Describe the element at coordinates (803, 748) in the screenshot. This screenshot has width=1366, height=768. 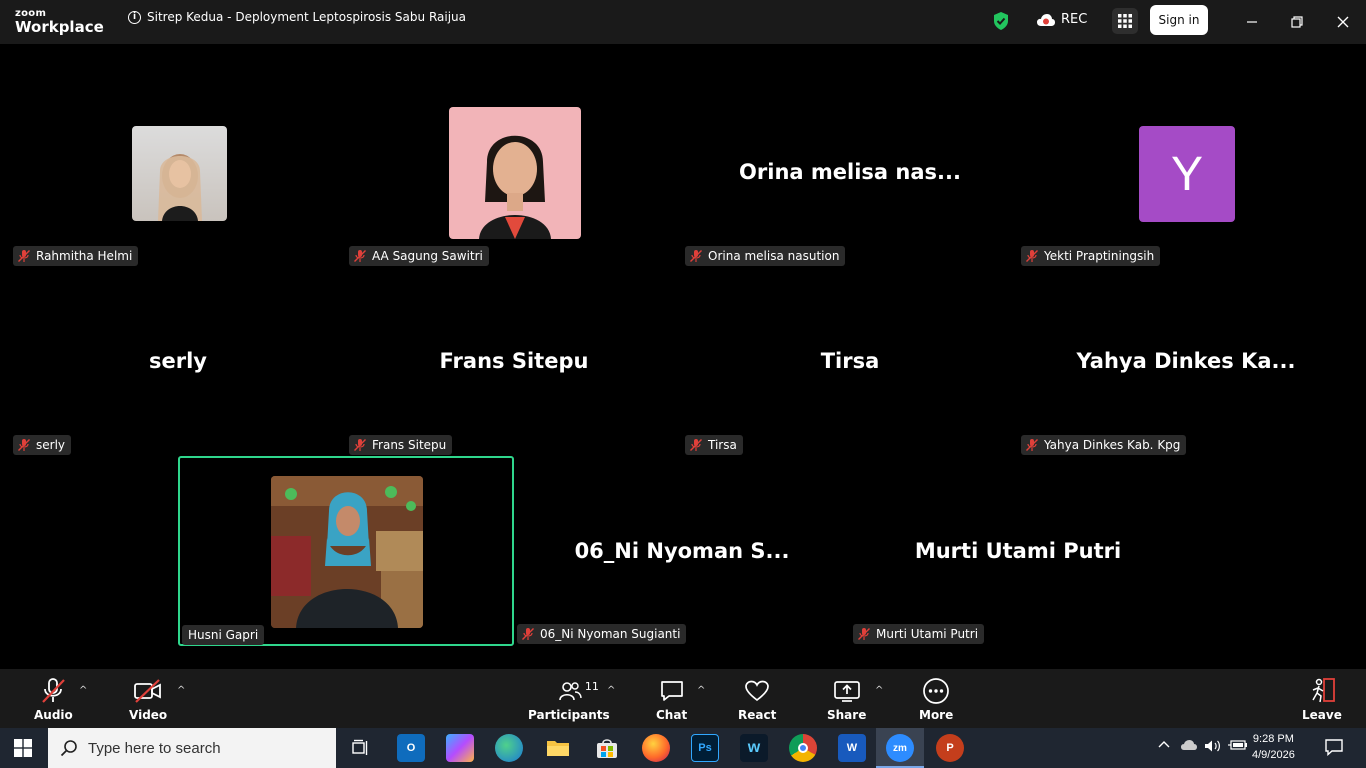
I see `chrome-app-icon` at that location.